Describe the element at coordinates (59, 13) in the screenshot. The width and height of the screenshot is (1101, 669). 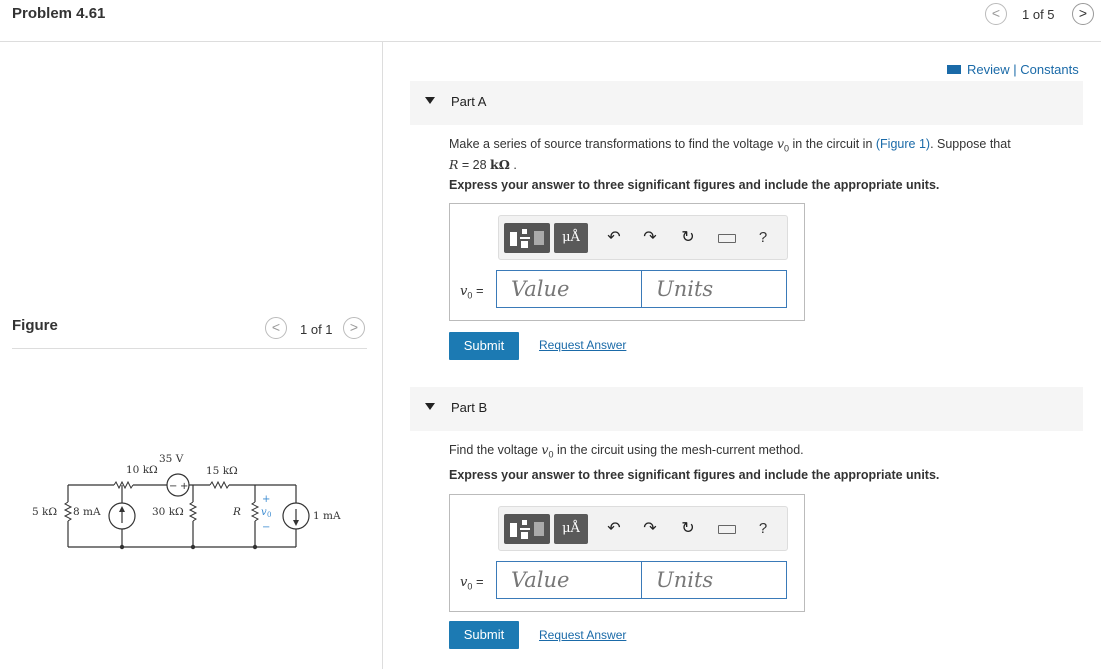
I see `problem-title: Problem 4.61` at that location.